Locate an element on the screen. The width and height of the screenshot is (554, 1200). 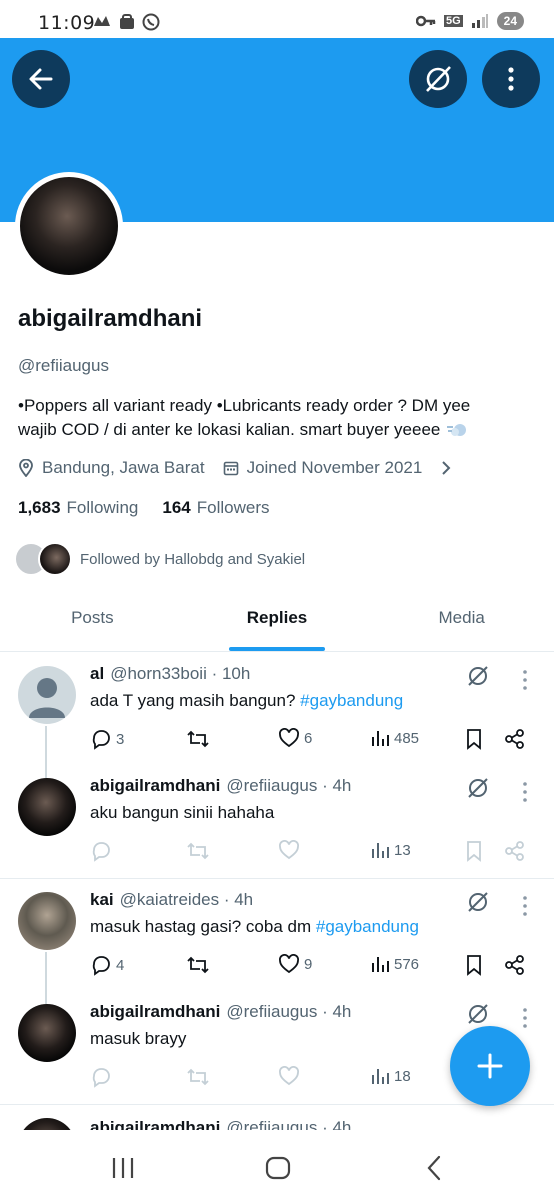
following-link: 1,683 Following is located at coordinates (78, 508).